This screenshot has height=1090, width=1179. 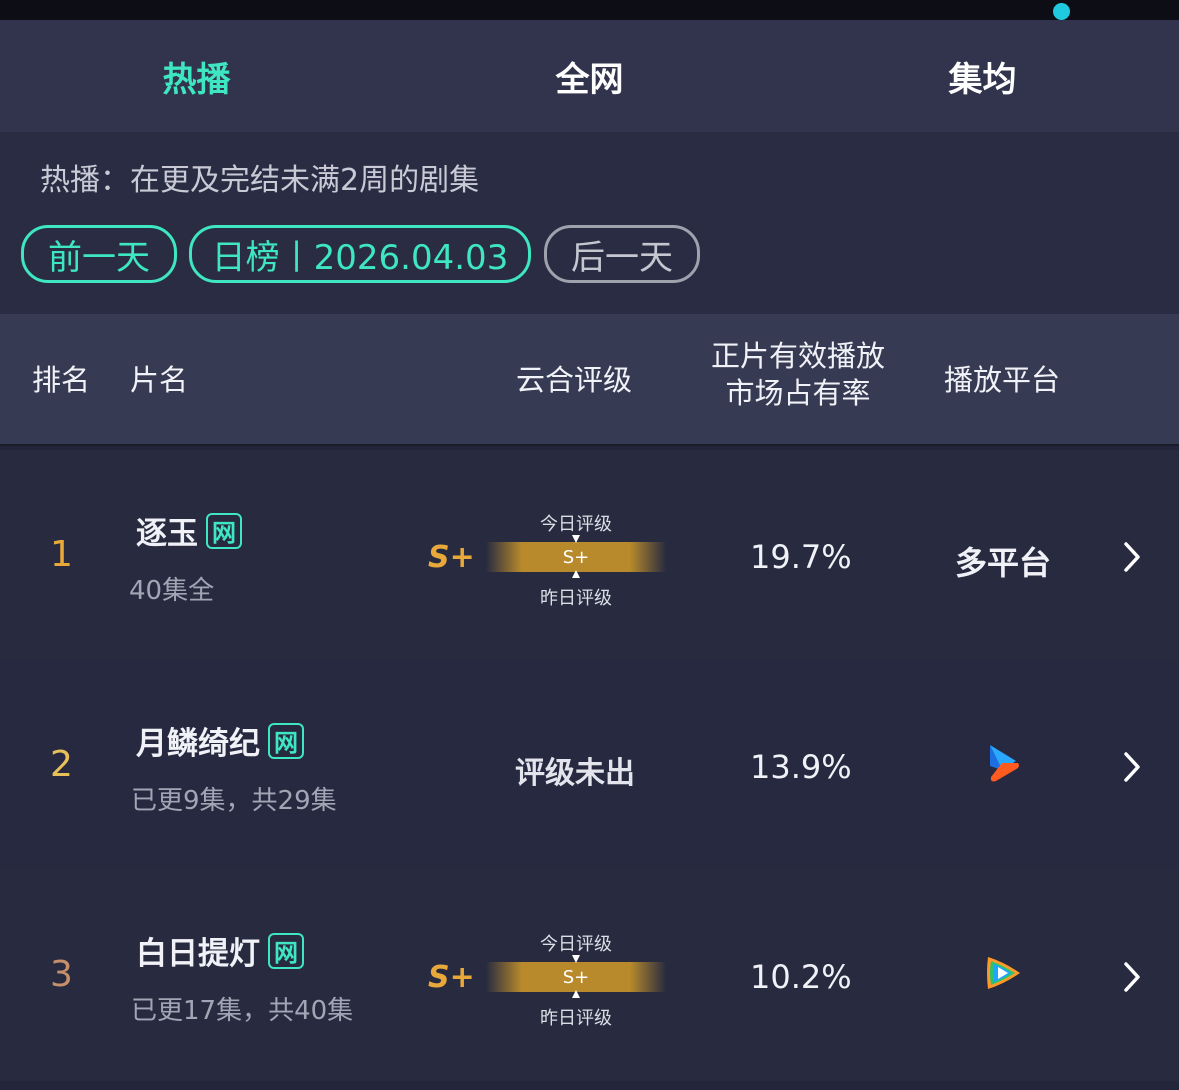 What do you see at coordinates (172, 591) in the screenshot?
I see `episode-info: 40集全` at bounding box center [172, 591].